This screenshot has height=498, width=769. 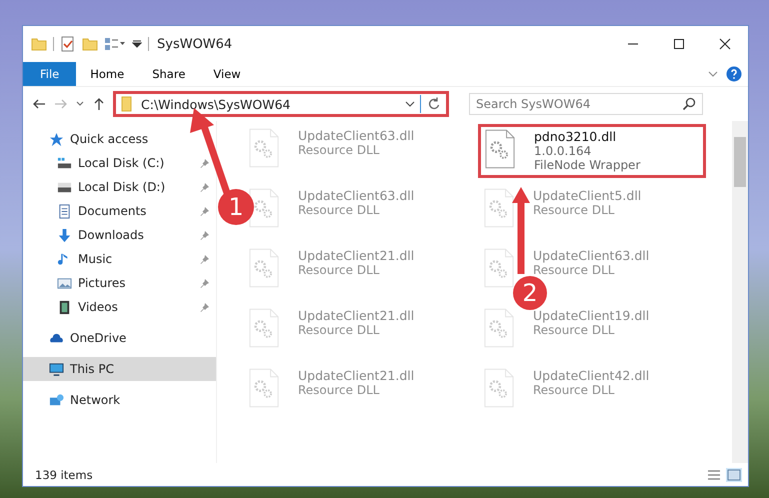 I want to click on details-view-icon, so click(x=714, y=475).